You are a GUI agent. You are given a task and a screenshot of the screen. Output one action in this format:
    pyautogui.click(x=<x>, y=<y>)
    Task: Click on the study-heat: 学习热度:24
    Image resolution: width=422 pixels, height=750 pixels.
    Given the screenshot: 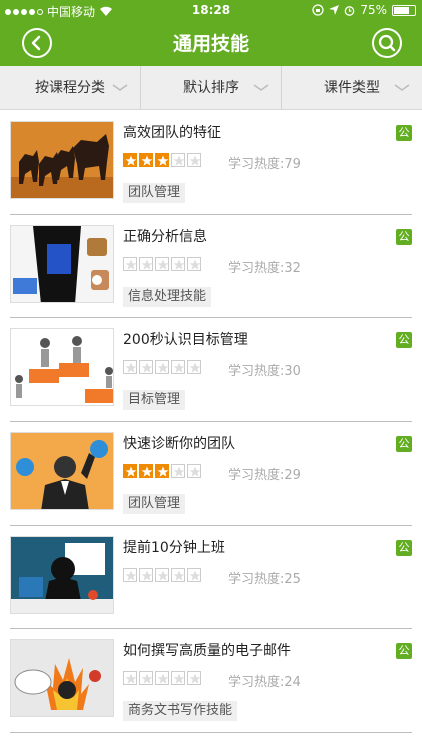 What is the action you would take?
    pyautogui.click(x=264, y=683)
    